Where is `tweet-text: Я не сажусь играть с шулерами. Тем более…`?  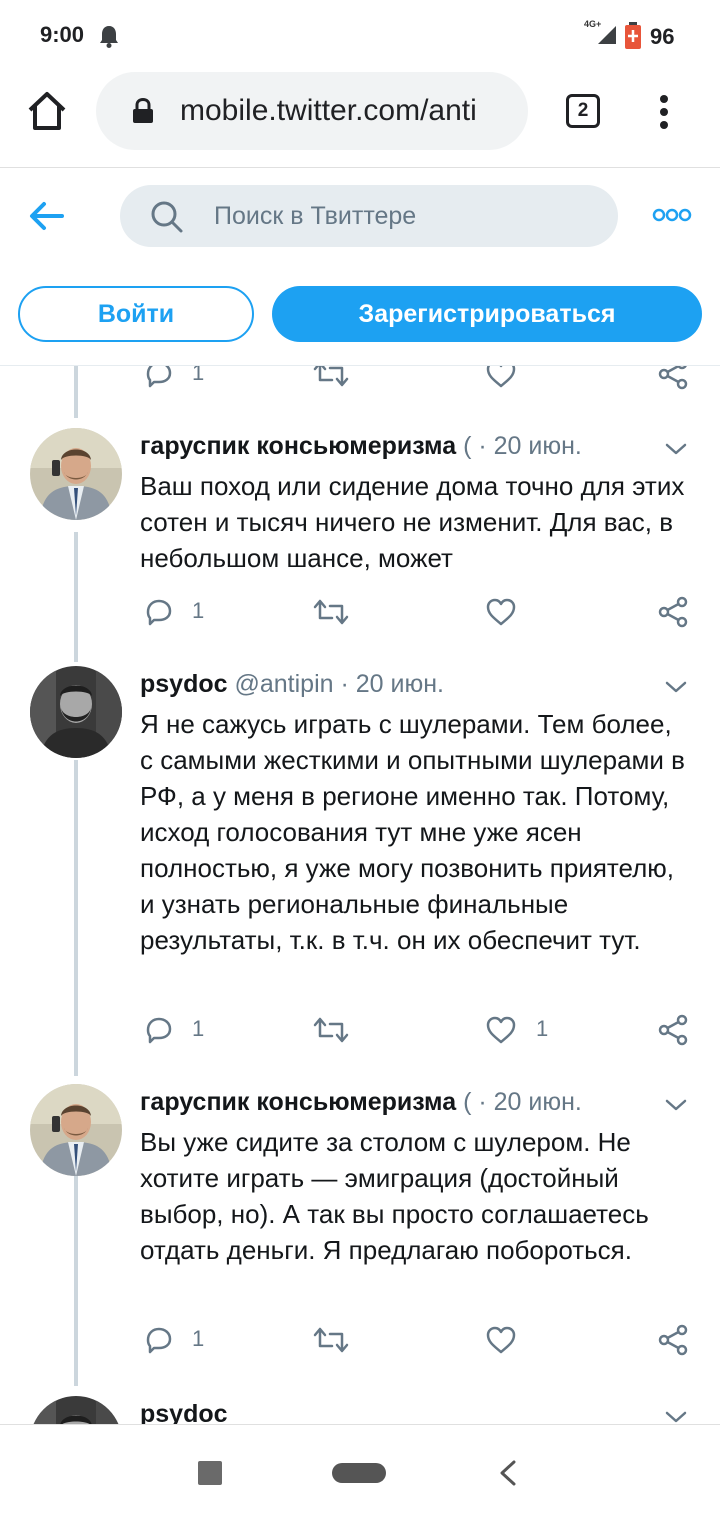
tweet-text: Я не сажусь играть с шулерами. Тем более… is located at coordinates (412, 832).